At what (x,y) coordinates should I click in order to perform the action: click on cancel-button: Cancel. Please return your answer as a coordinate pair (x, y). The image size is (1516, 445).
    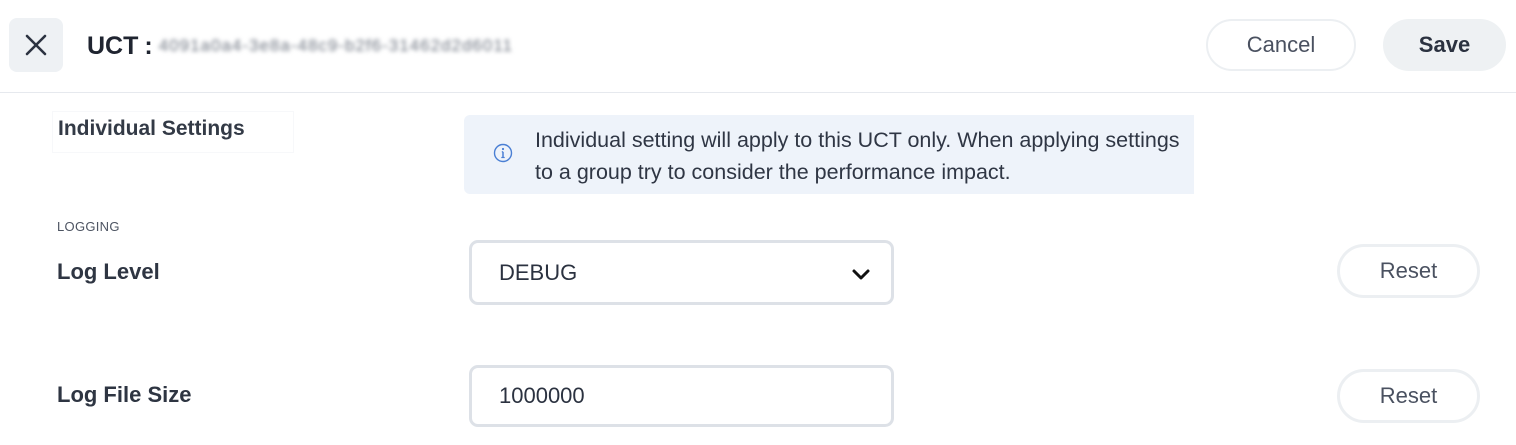
    Looking at the image, I should click on (1281, 45).